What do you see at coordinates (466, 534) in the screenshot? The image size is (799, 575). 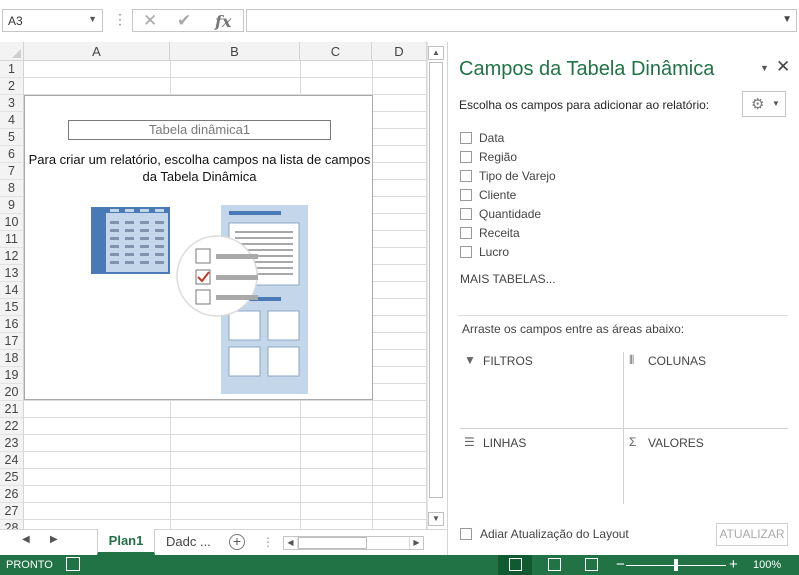 I see `defer-update-checkbox` at bounding box center [466, 534].